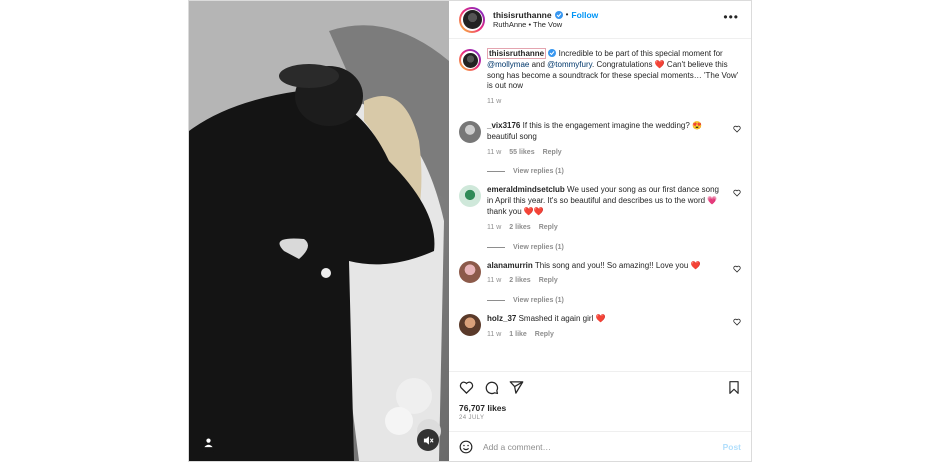  Describe the element at coordinates (526, 189) in the screenshot. I see `comment-username: emeraldmindsetclub` at that location.